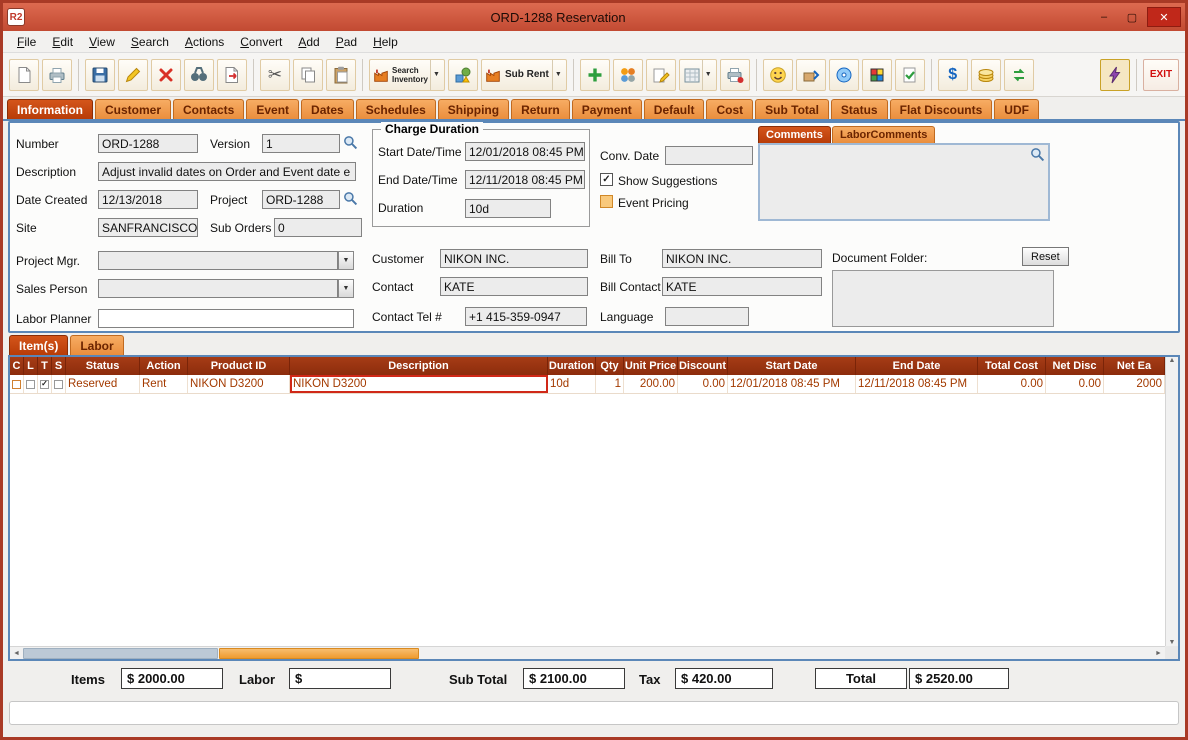 Image resolution: width=1188 pixels, height=740 pixels. What do you see at coordinates (959, 678) in the screenshot?
I see `total-field: $ 2520.00` at bounding box center [959, 678].